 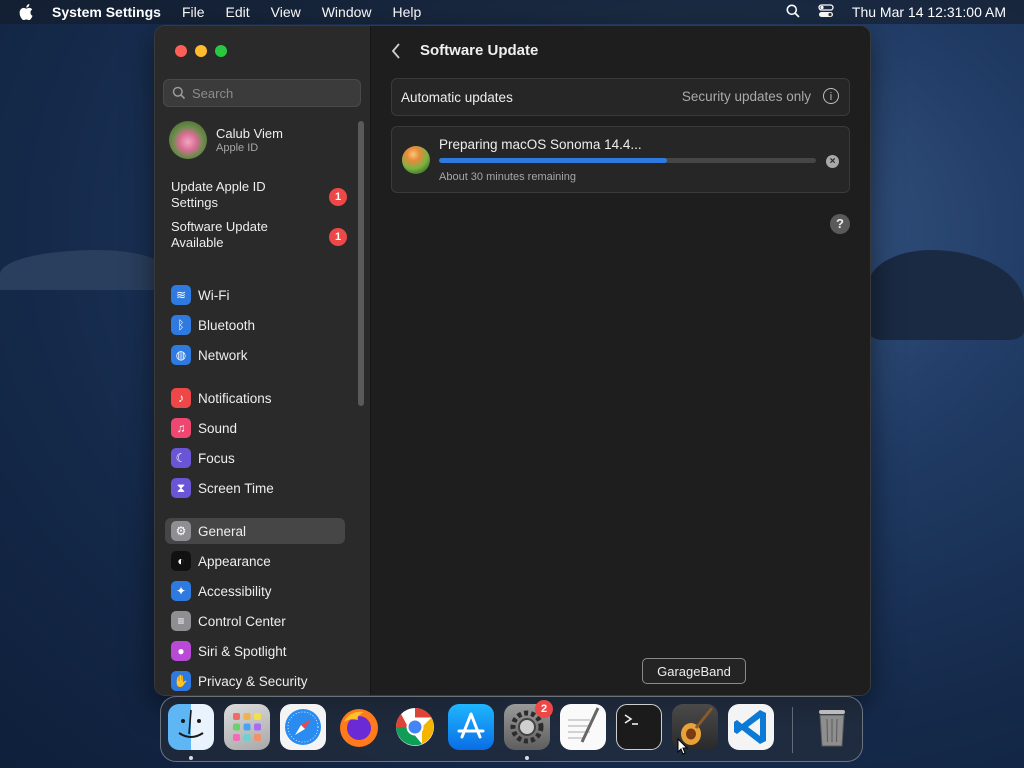 What do you see at coordinates (238, 12) in the screenshot?
I see `menu-edit: Edit` at bounding box center [238, 12].